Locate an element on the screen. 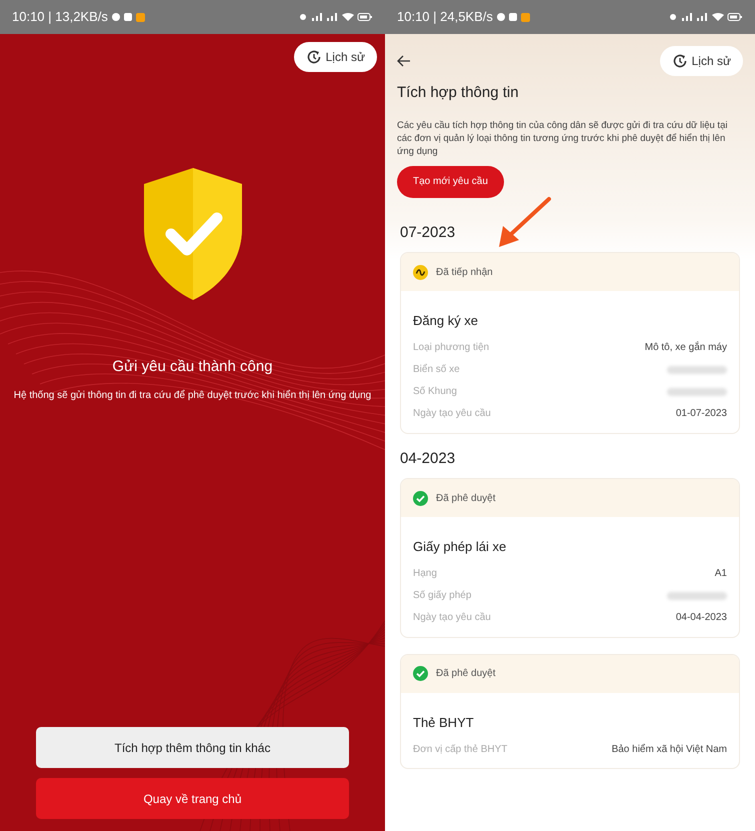  request-card: Đã phê duyệt Giấy phép lái xe Hạng A1 Số giấy phép Ngày tạo yêu cầu 04-04-2023 is located at coordinates (570, 558).